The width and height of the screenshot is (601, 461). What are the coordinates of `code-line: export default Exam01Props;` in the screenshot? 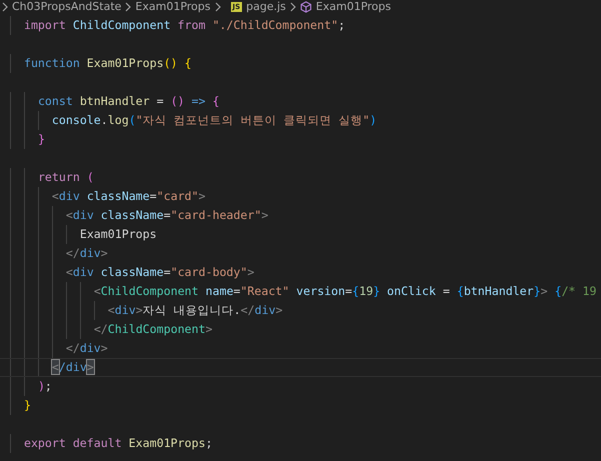 It's located at (118, 443).